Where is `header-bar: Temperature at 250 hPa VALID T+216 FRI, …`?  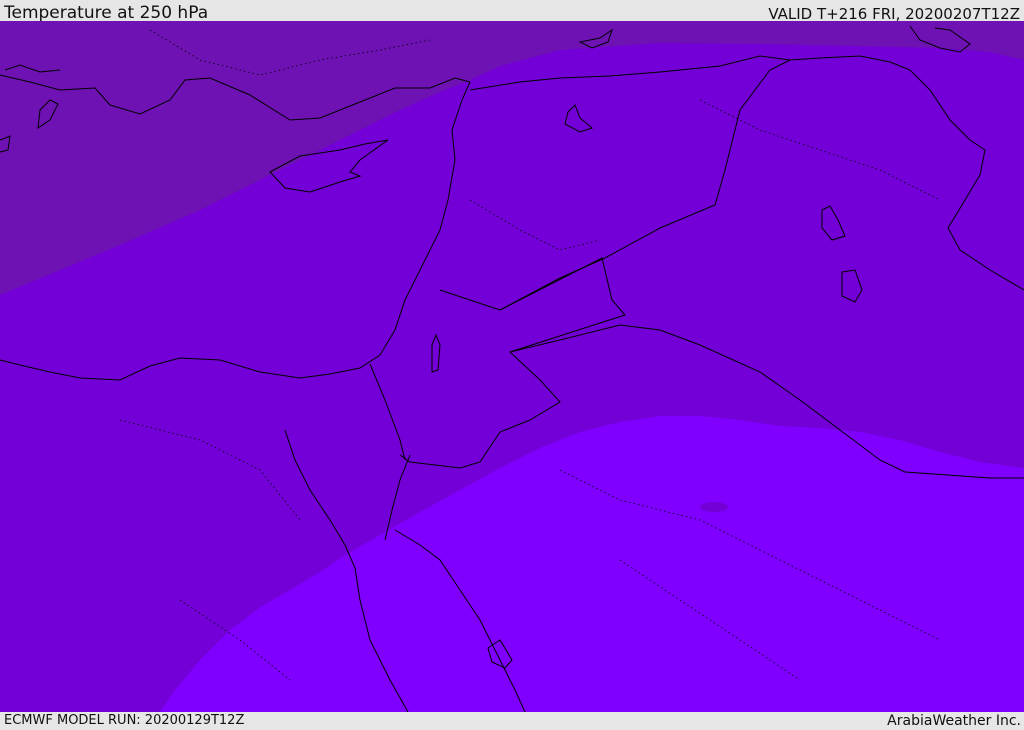 header-bar: Temperature at 250 hPa VALID T+216 FRI, … is located at coordinates (512, 11).